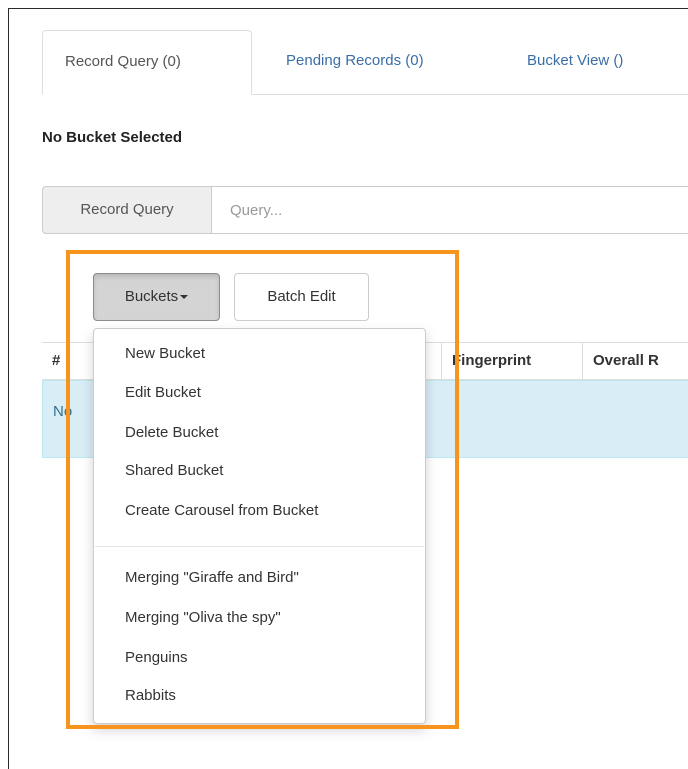  Describe the element at coordinates (184, 297) in the screenshot. I see `caret-down-icon` at that location.